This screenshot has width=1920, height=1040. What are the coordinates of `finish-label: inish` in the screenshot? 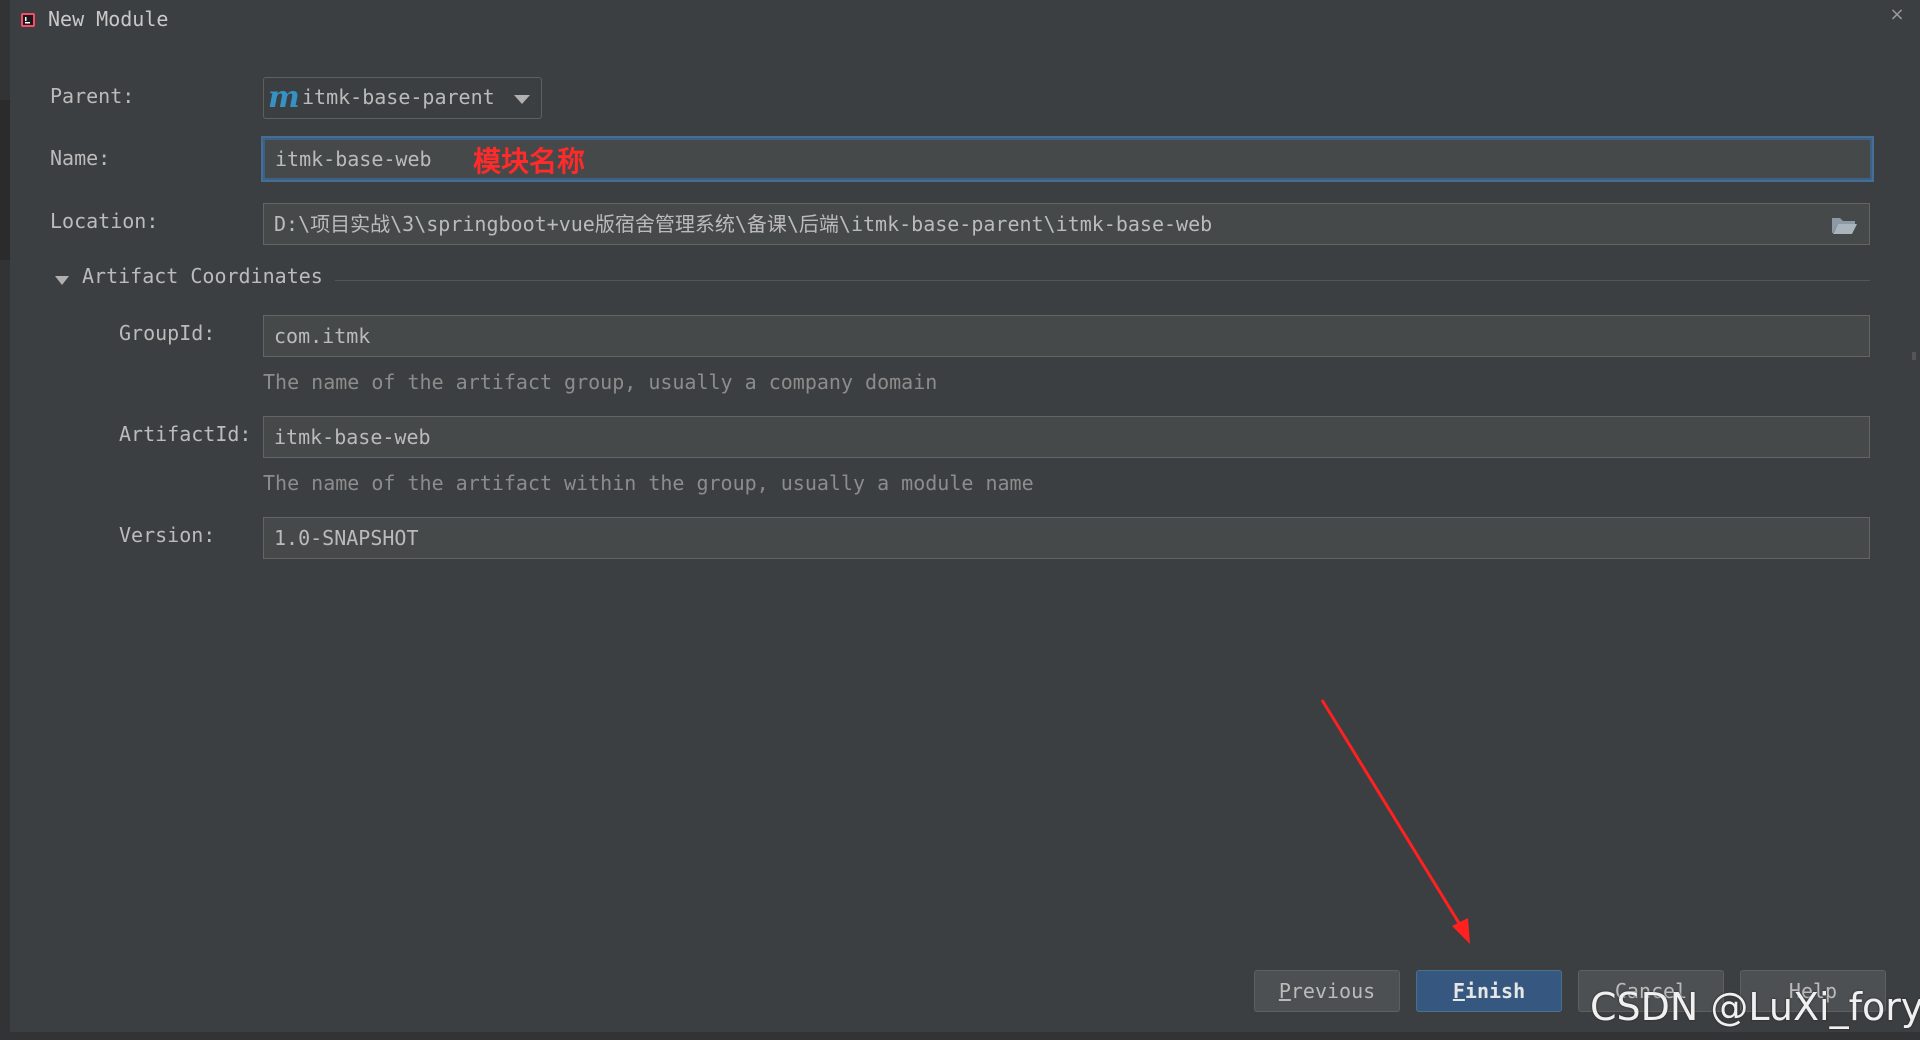 It's located at (1495, 991).